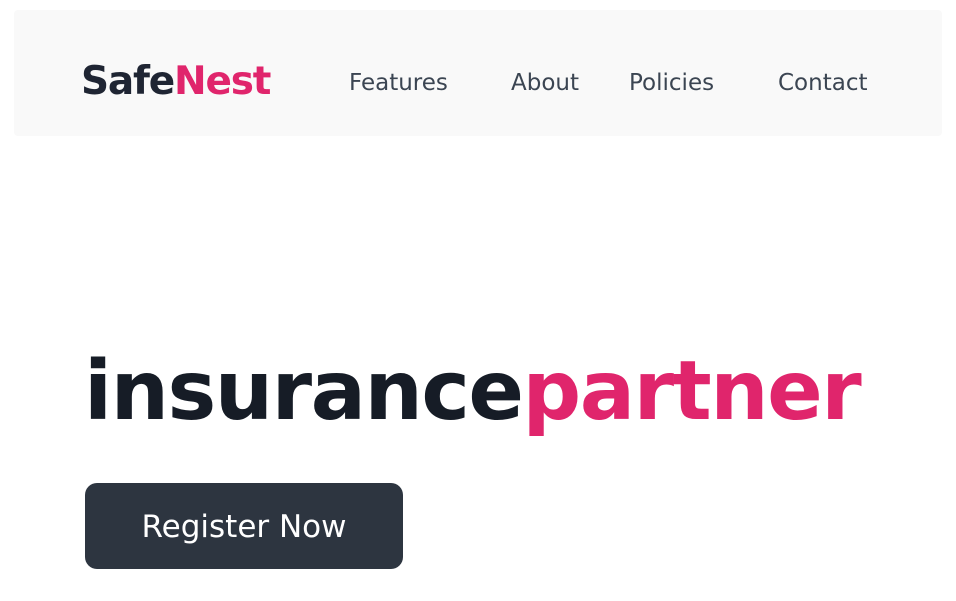  What do you see at coordinates (398, 83) in the screenshot?
I see `nav-link-features: Features` at bounding box center [398, 83].